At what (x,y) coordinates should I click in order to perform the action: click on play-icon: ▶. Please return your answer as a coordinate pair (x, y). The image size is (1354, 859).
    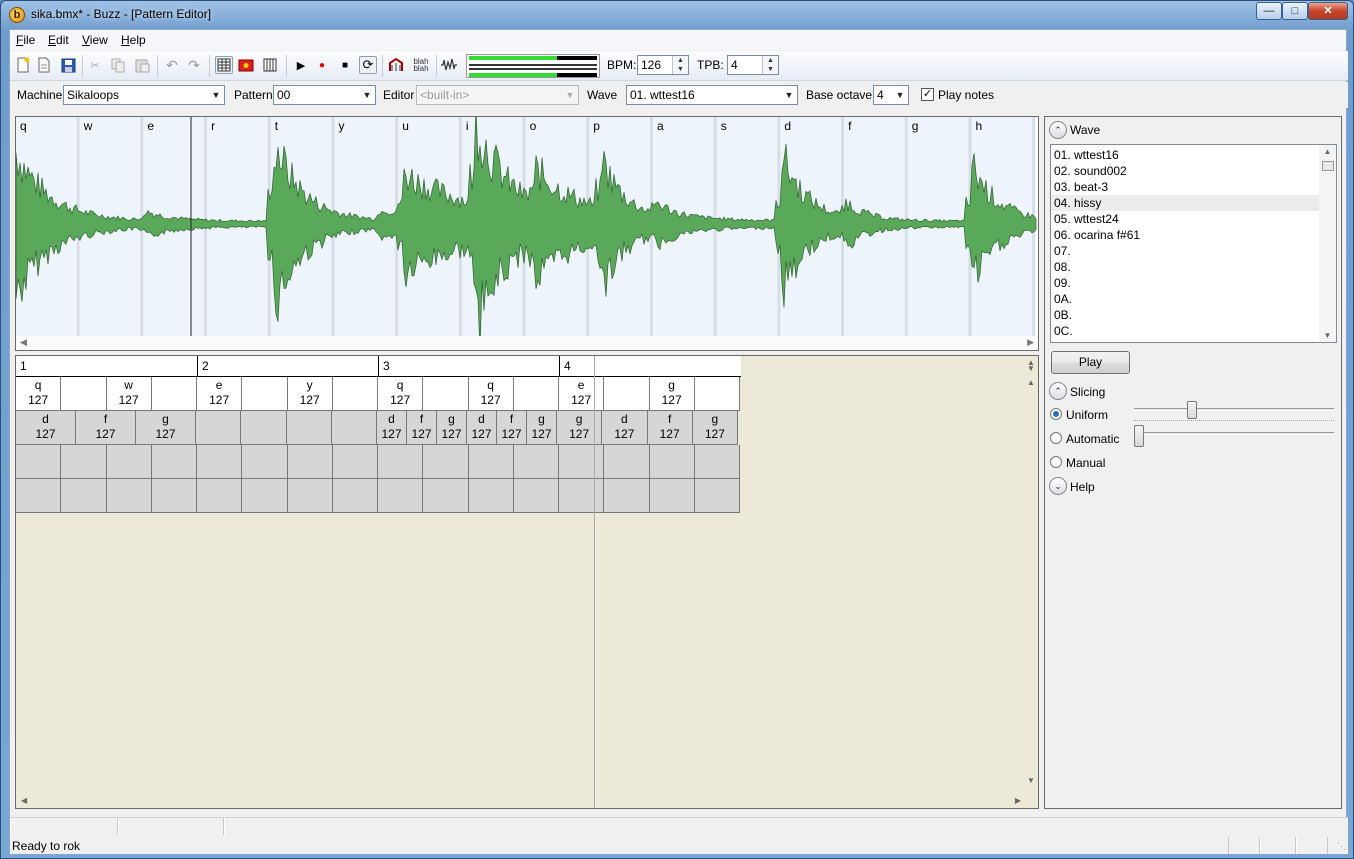
    Looking at the image, I should click on (301, 65).